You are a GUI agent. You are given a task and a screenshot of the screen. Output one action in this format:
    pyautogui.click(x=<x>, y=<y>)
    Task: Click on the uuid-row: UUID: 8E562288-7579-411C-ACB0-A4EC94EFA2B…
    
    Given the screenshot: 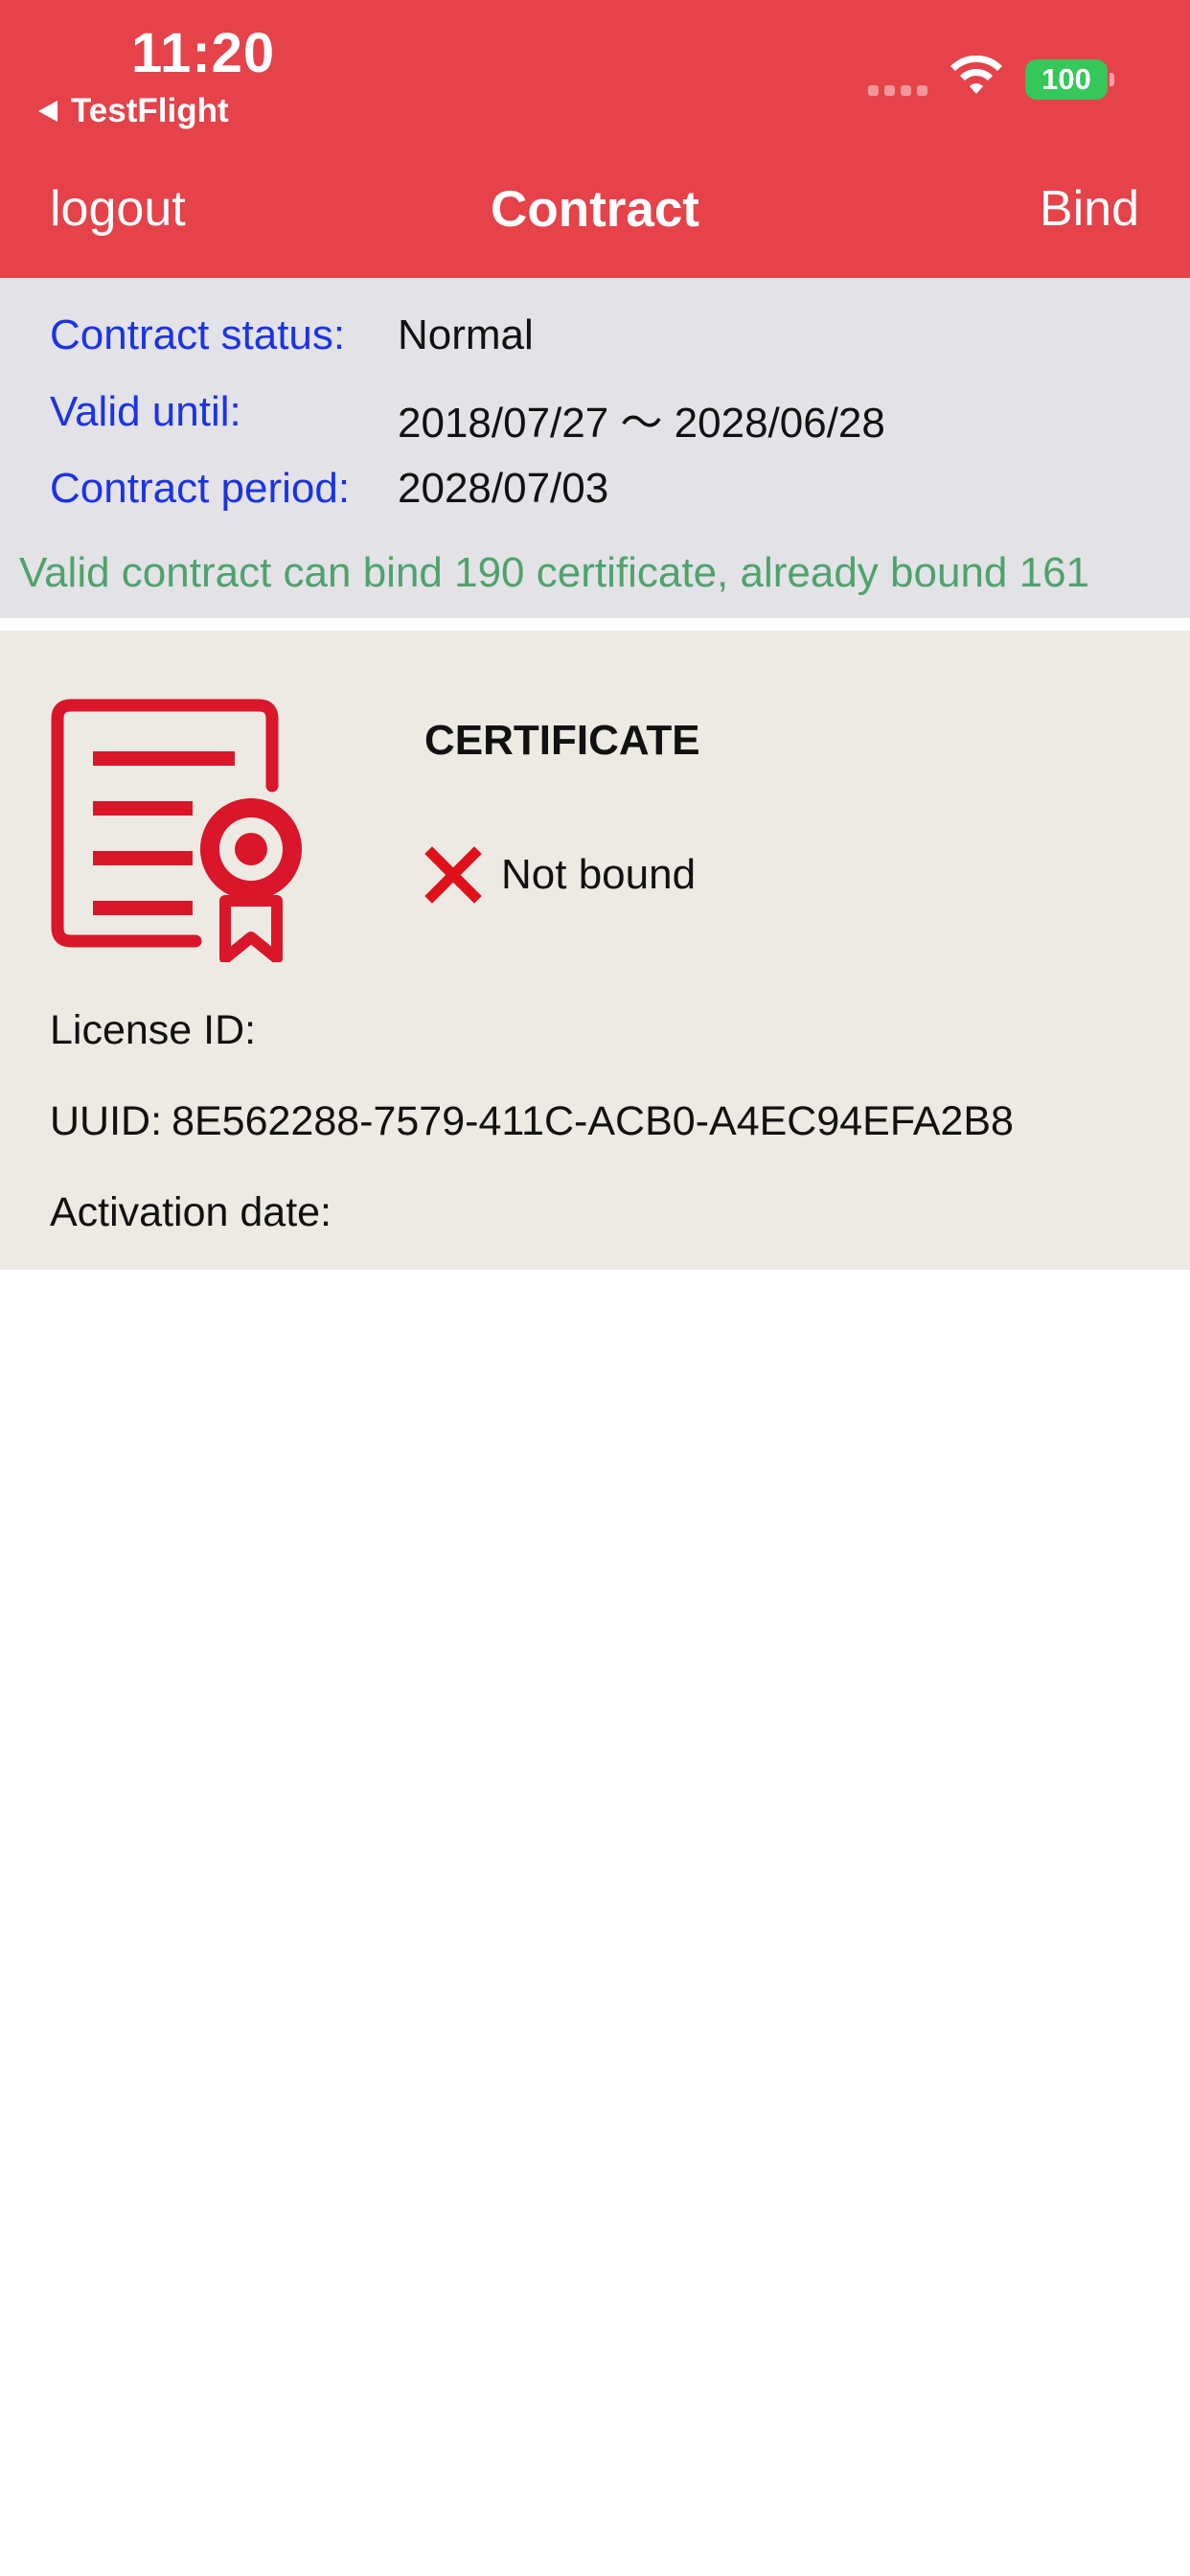 What is the action you would take?
    pyautogui.click(x=532, y=1121)
    